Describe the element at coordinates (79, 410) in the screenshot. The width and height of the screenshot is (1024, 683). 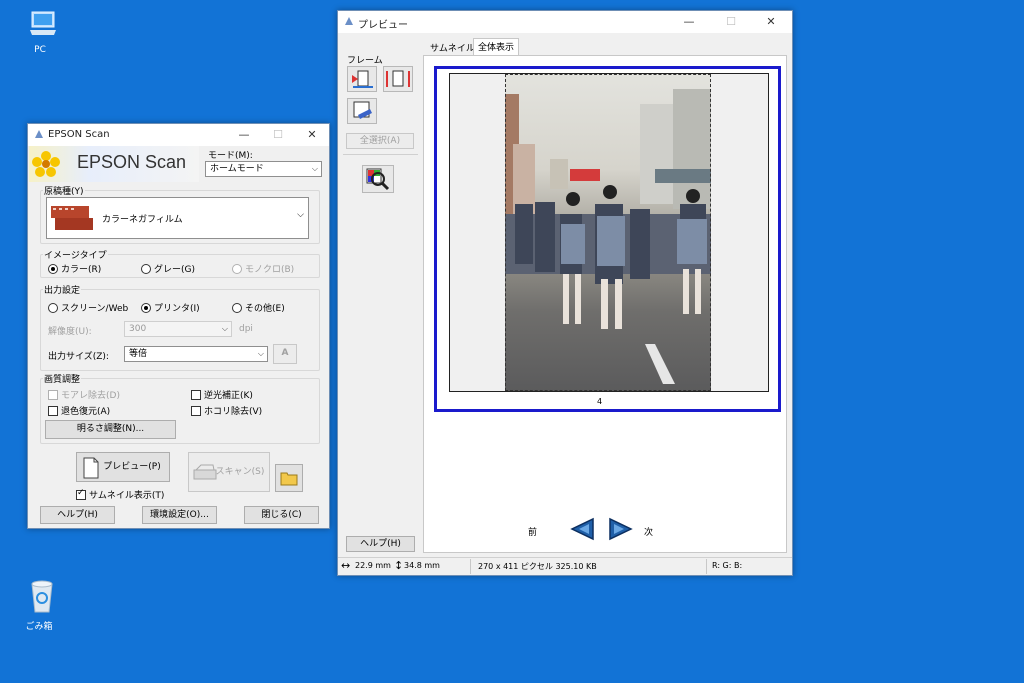
I see `checkbox-fade: 退色復元(A)` at that location.